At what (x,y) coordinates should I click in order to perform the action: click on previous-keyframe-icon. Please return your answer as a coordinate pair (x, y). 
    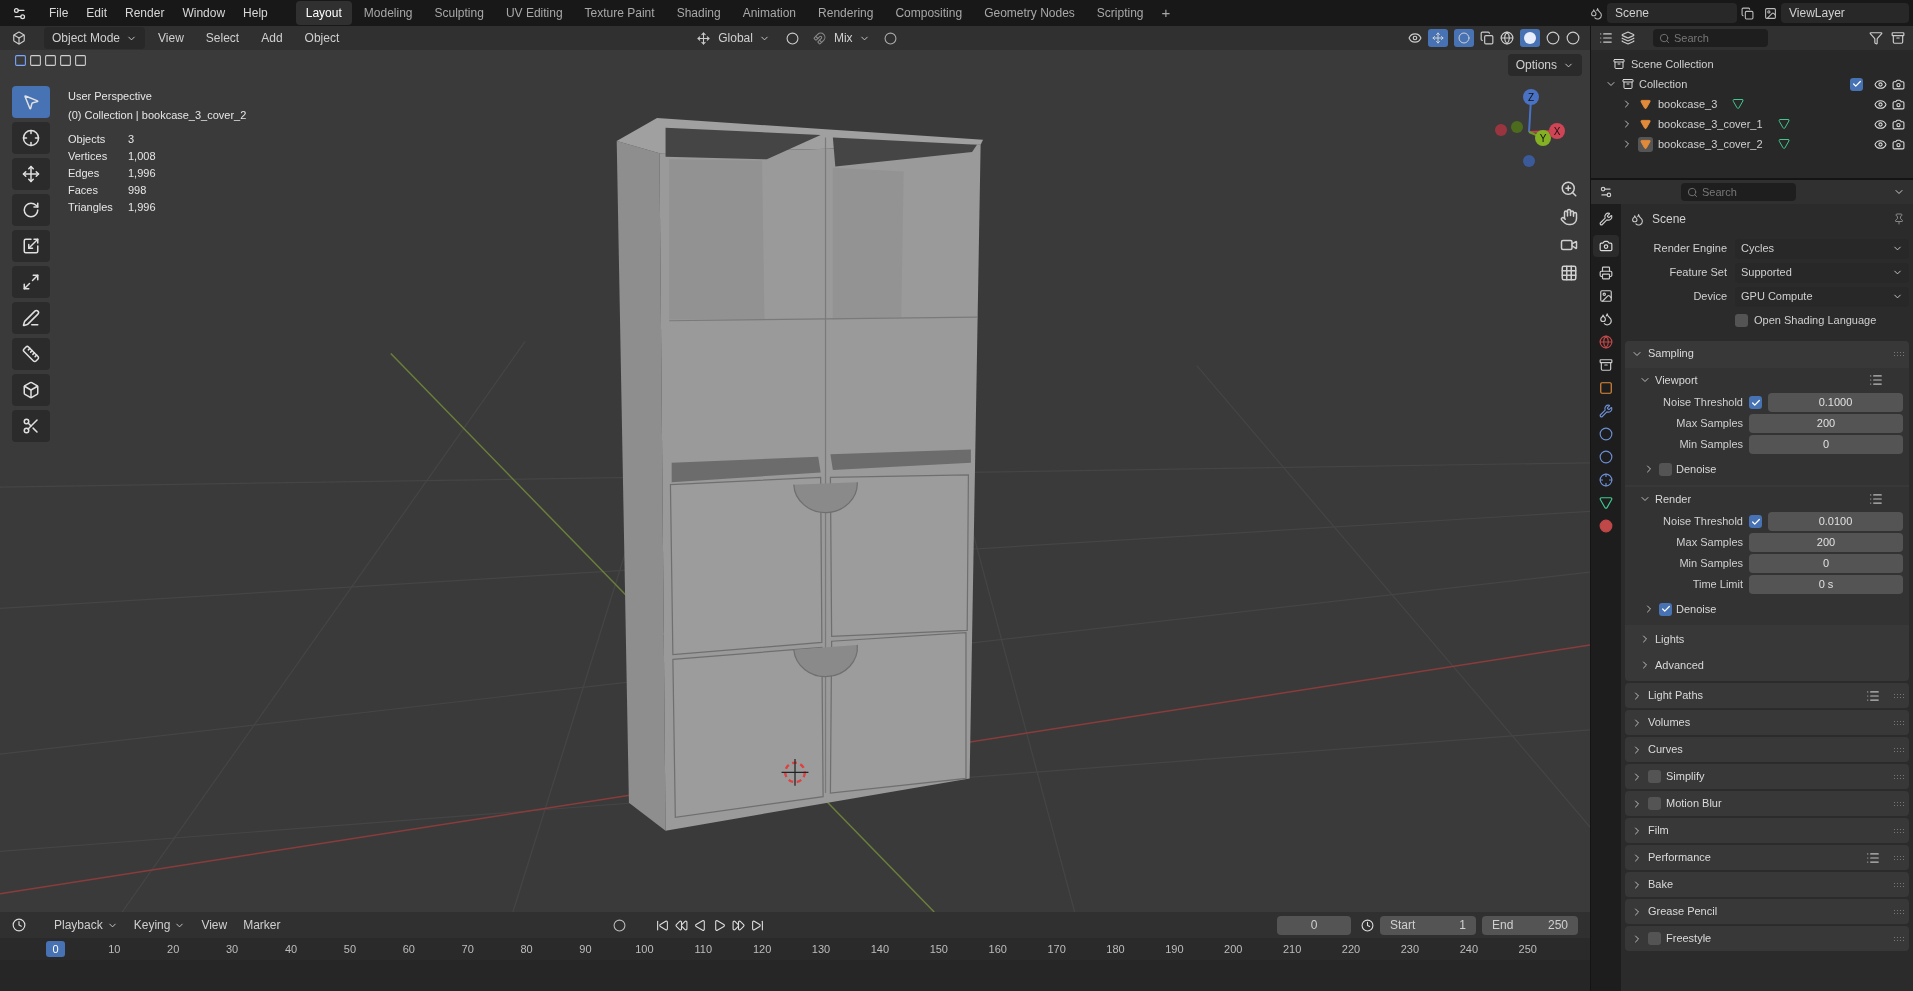
    Looking at the image, I should click on (681, 925).